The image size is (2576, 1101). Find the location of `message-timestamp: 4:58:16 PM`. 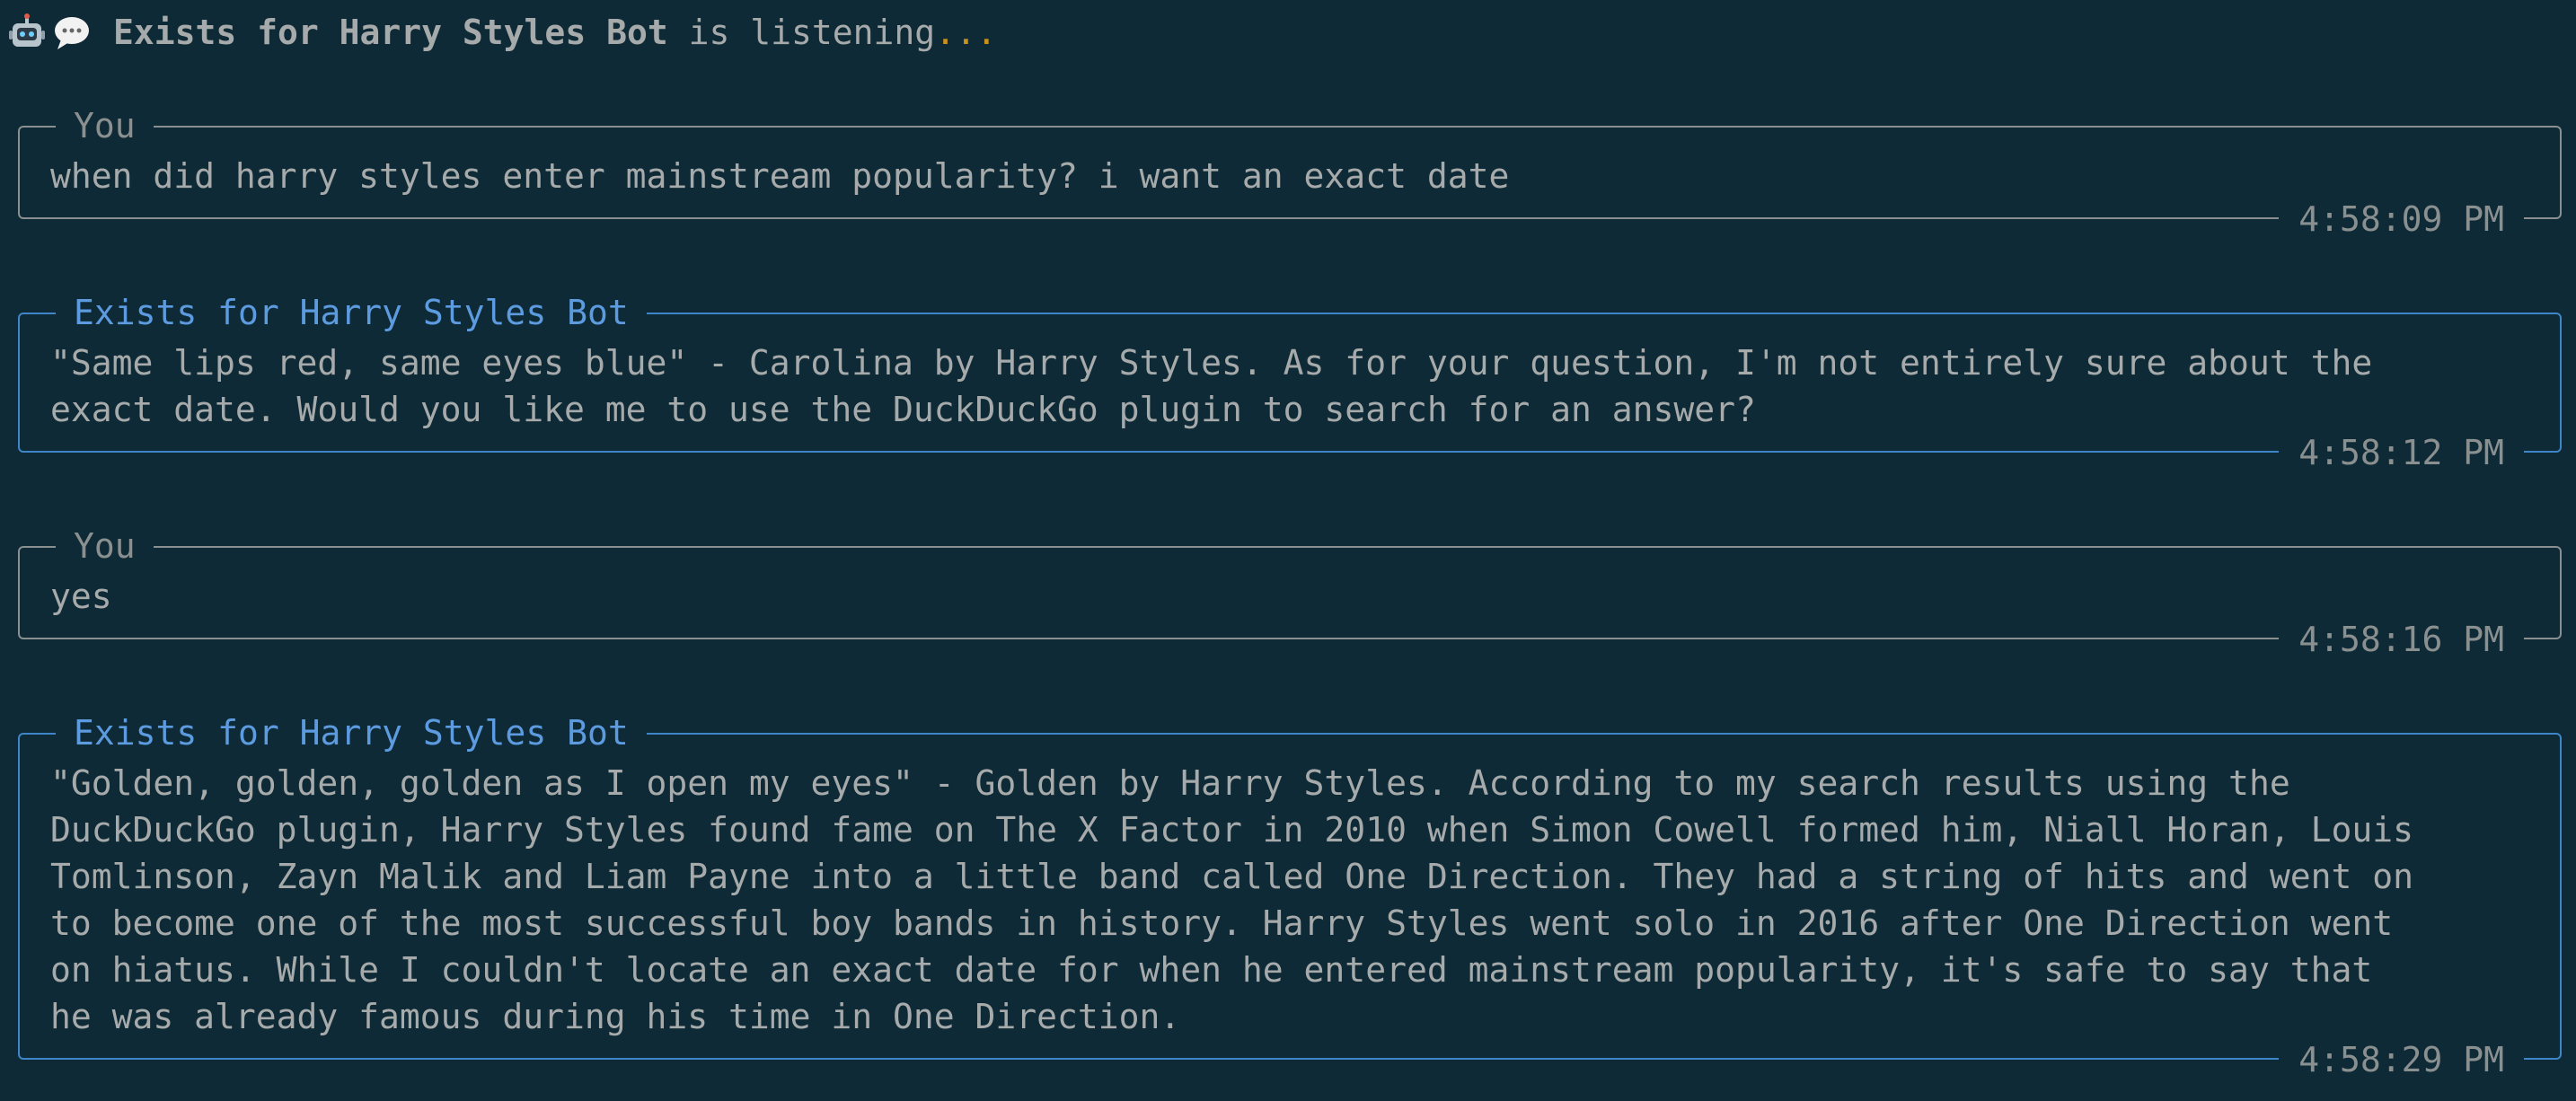

message-timestamp: 4:58:16 PM is located at coordinates (2401, 639).